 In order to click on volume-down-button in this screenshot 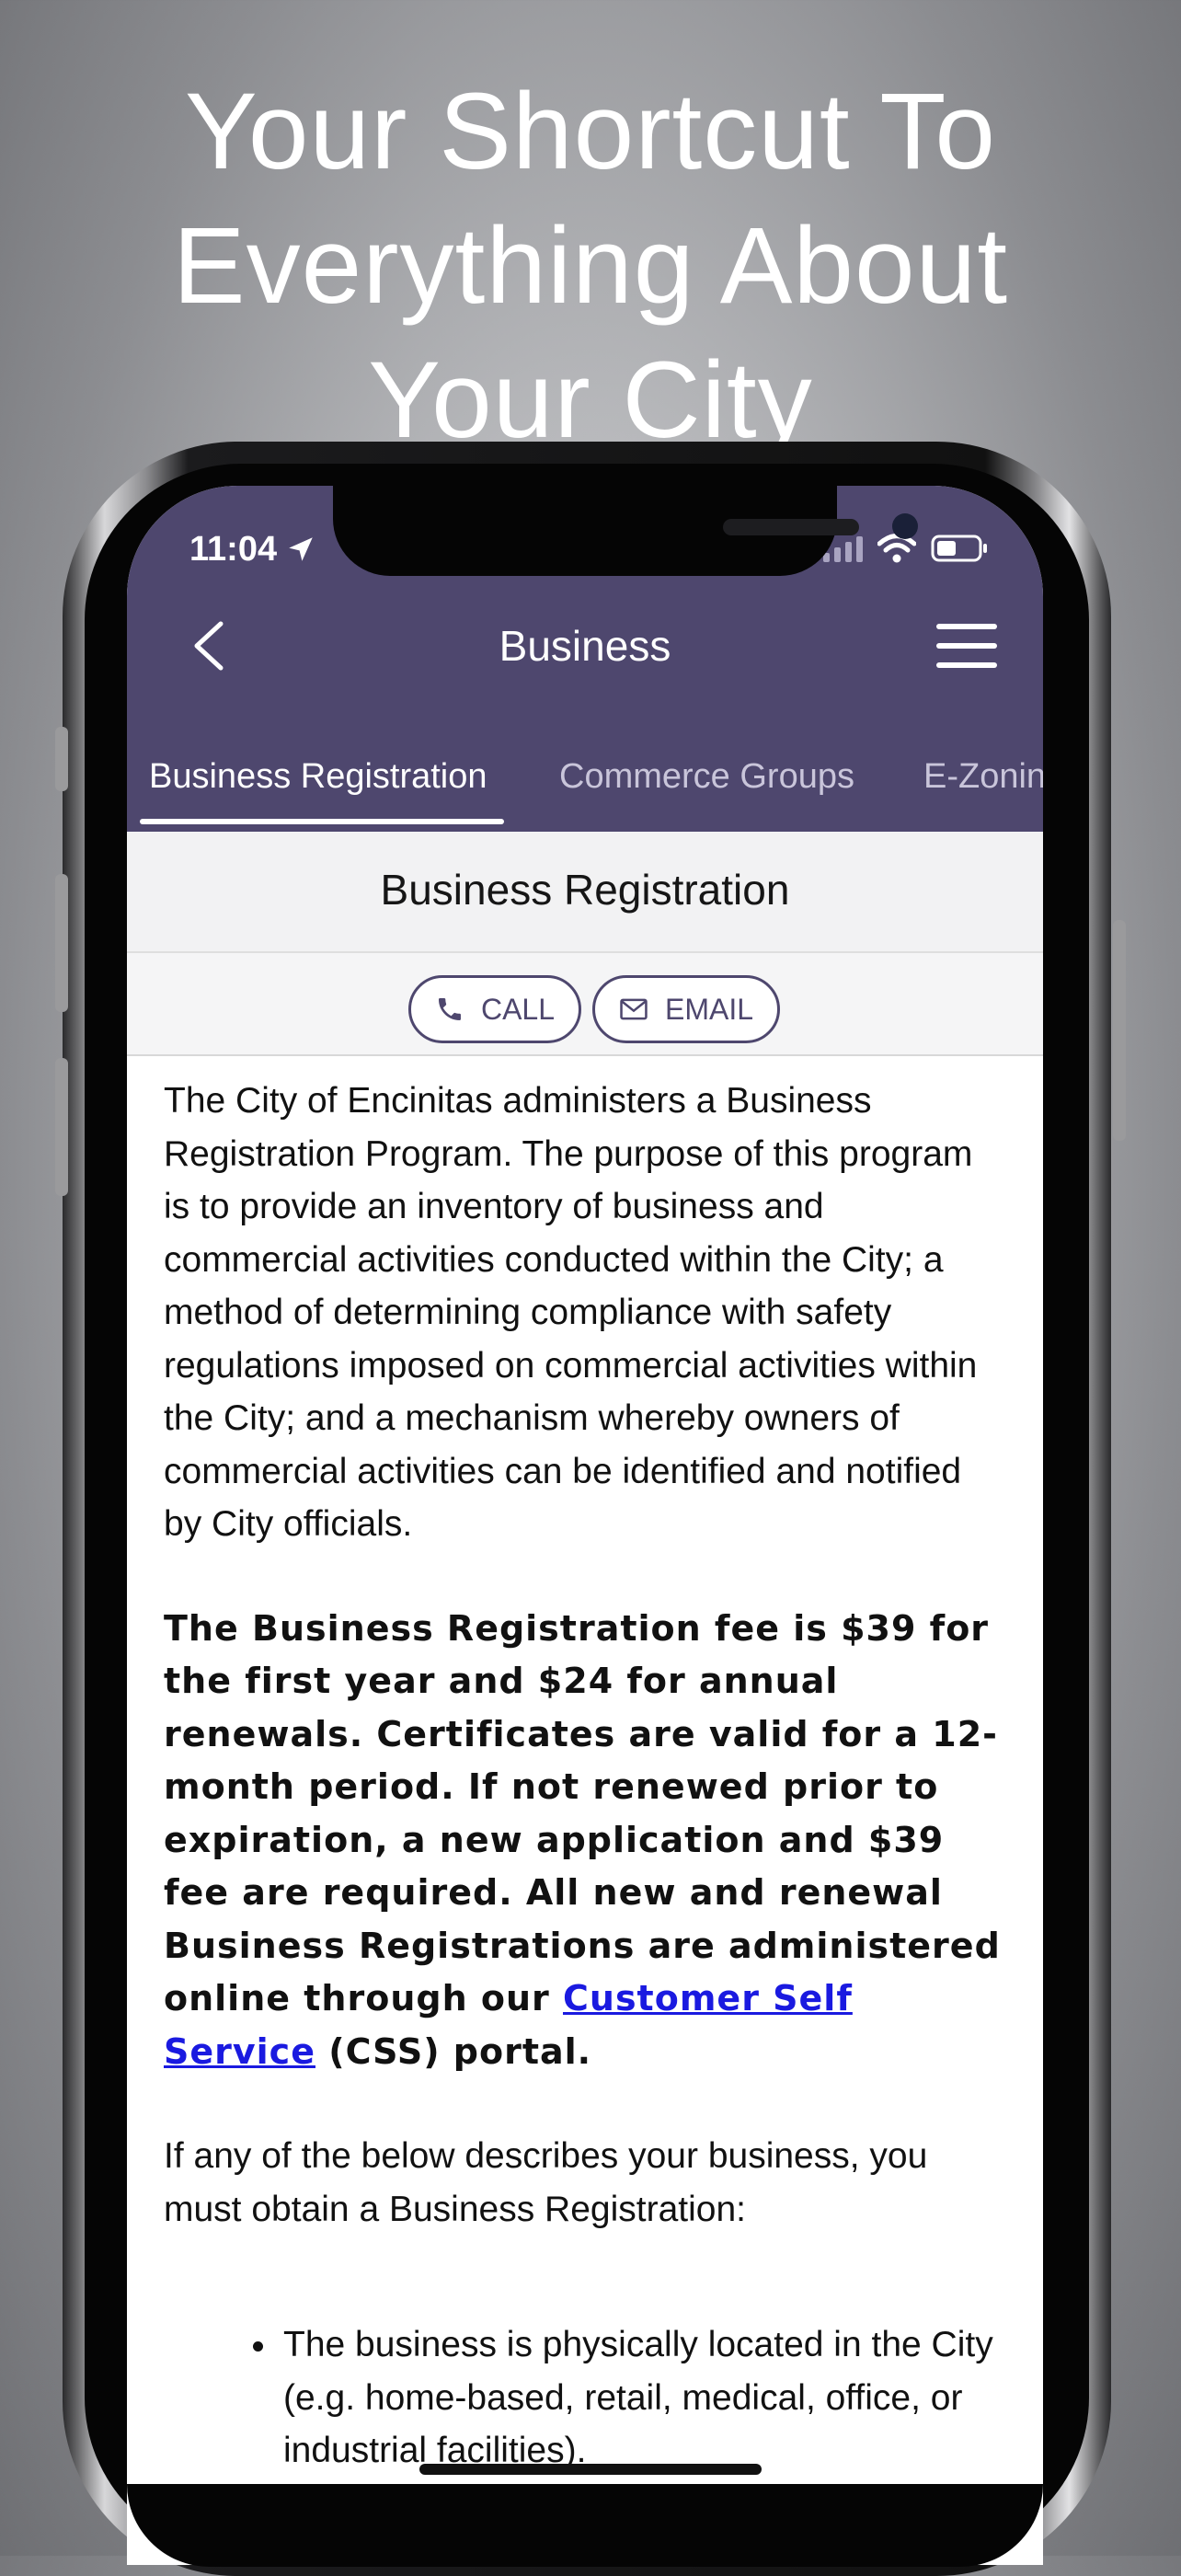, I will do `click(61, 1127)`.